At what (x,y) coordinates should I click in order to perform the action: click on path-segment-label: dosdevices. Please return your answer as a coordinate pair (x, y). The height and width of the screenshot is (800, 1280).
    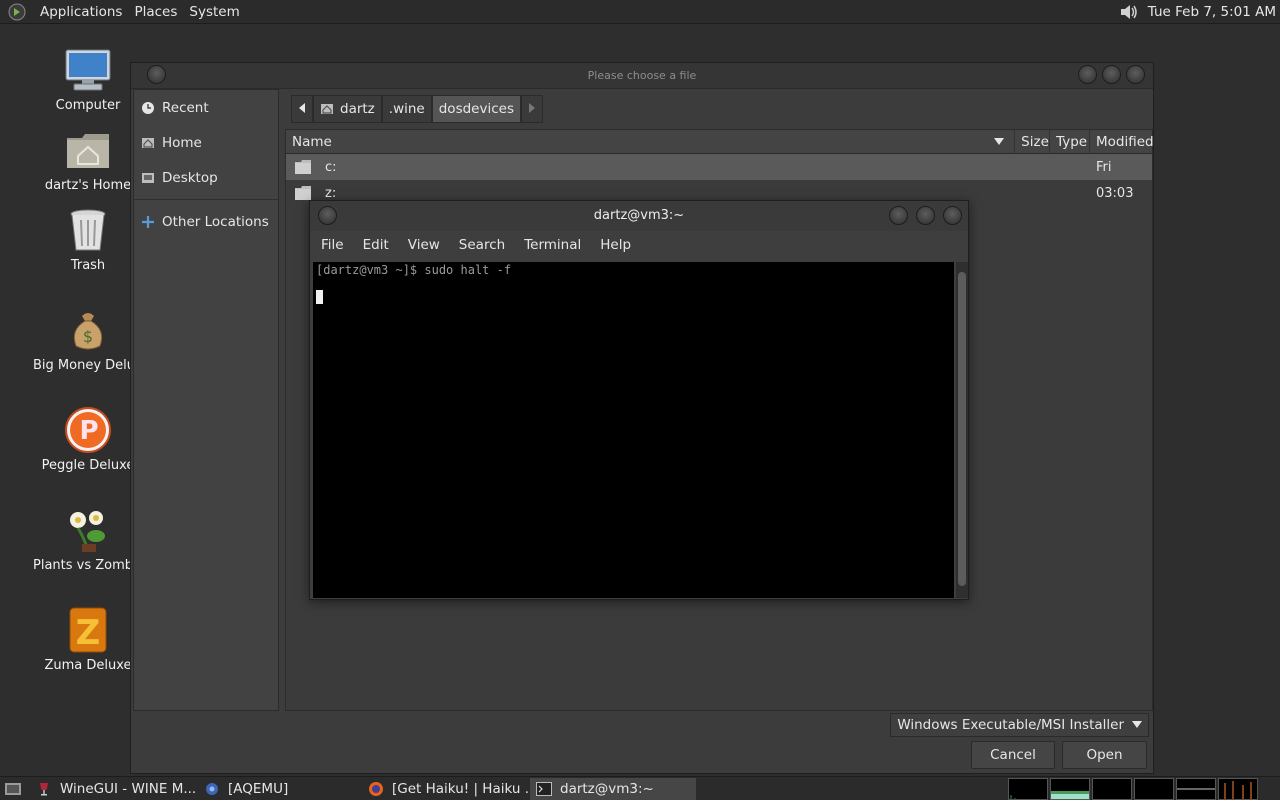
    Looking at the image, I should click on (476, 109).